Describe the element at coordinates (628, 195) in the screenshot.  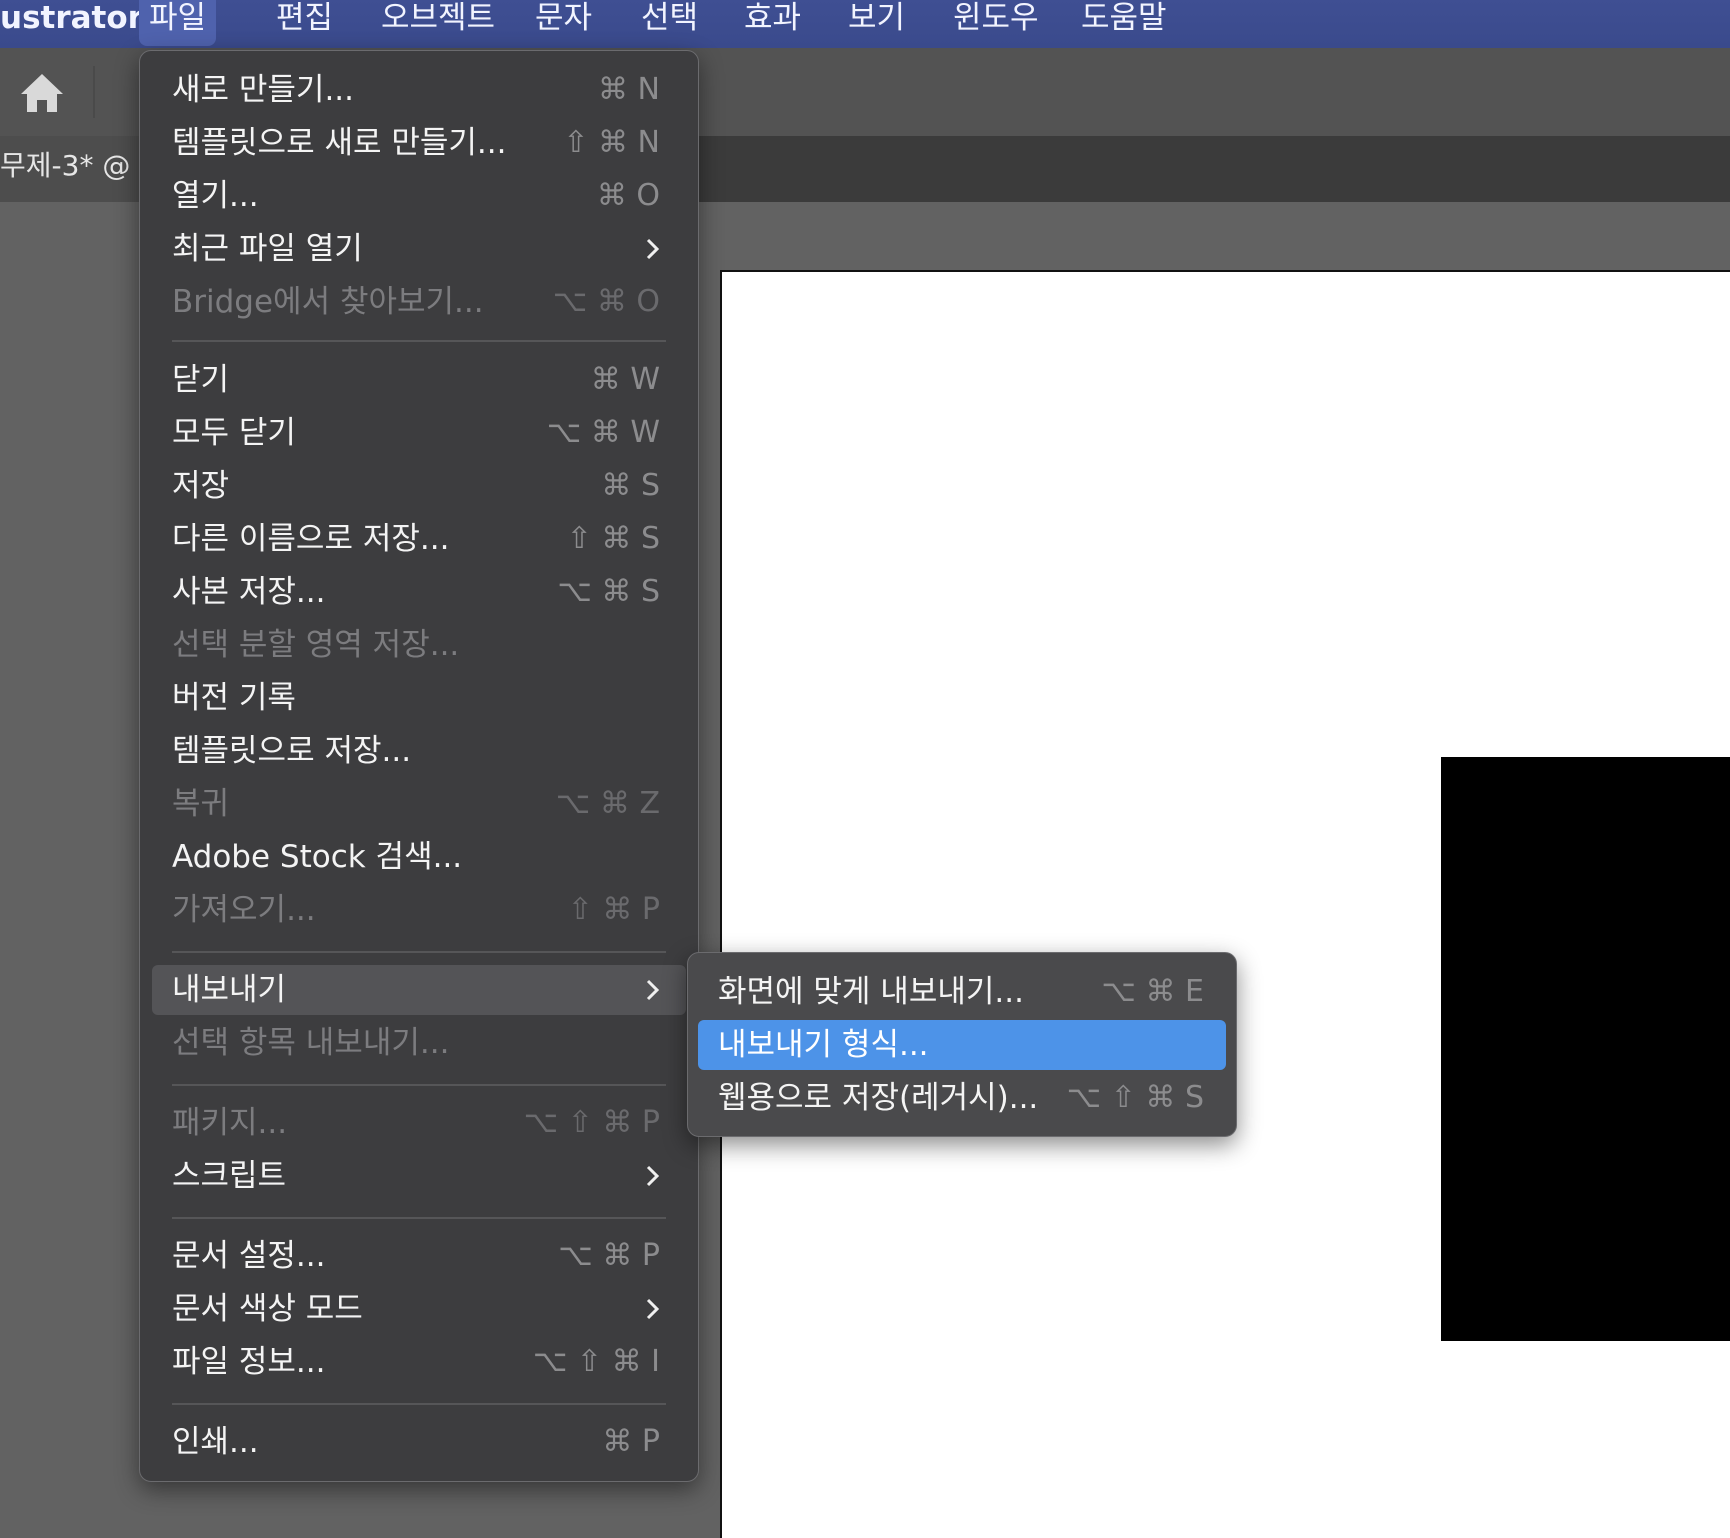
I see `shortcut-label: ⌘ O` at that location.